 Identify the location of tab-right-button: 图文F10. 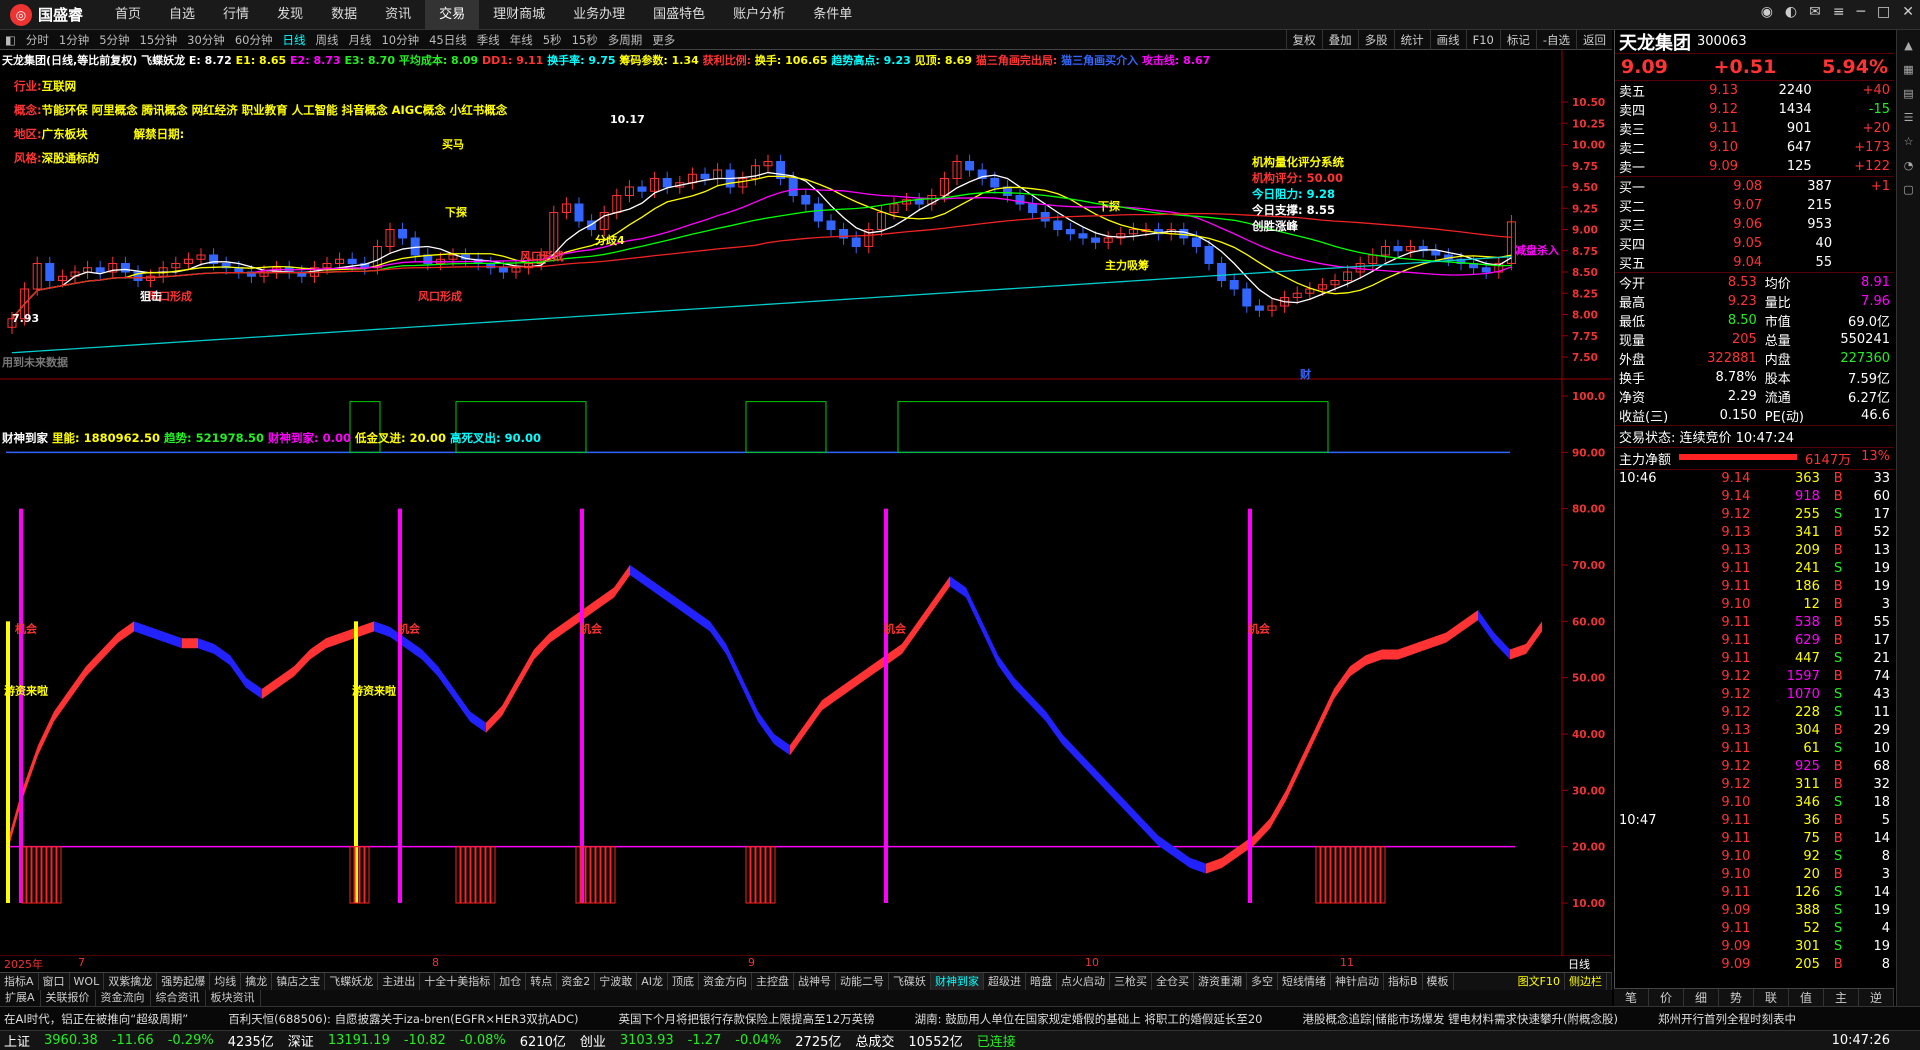
(1539, 981).